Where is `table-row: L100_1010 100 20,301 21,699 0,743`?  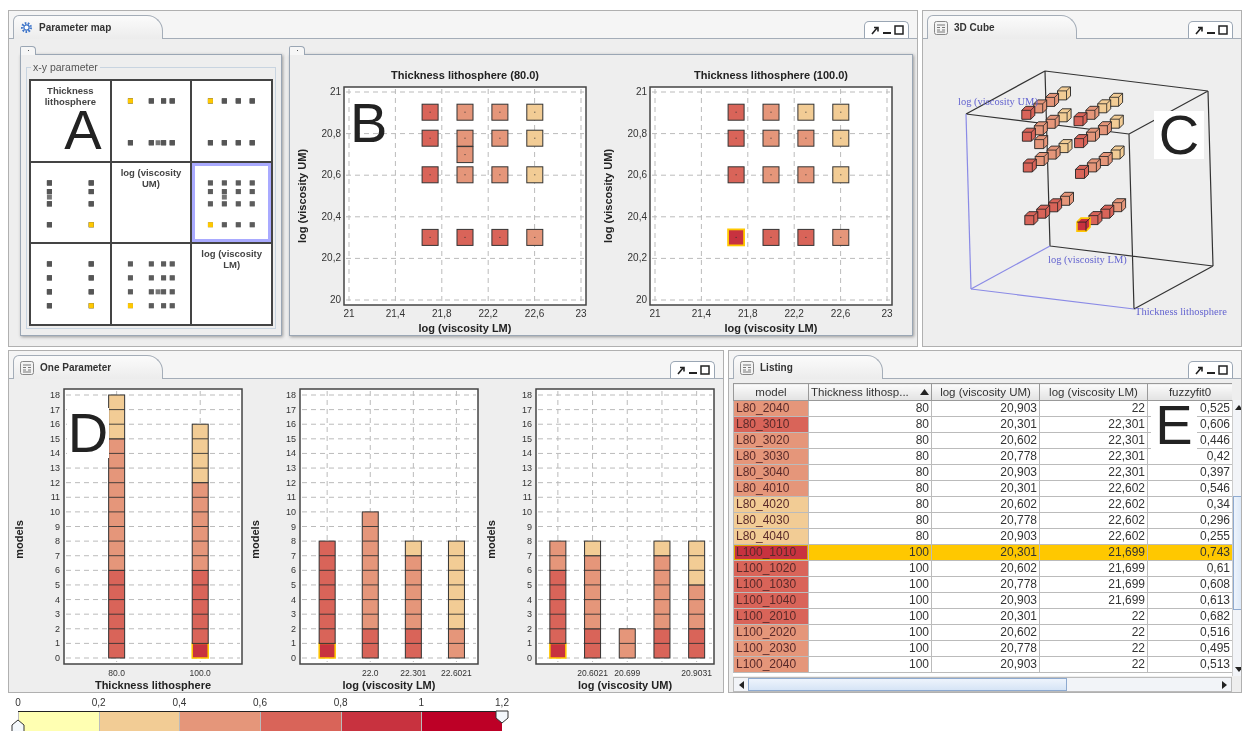
table-row: L100_1010 100 20,301 21,699 0,743 is located at coordinates (982, 552).